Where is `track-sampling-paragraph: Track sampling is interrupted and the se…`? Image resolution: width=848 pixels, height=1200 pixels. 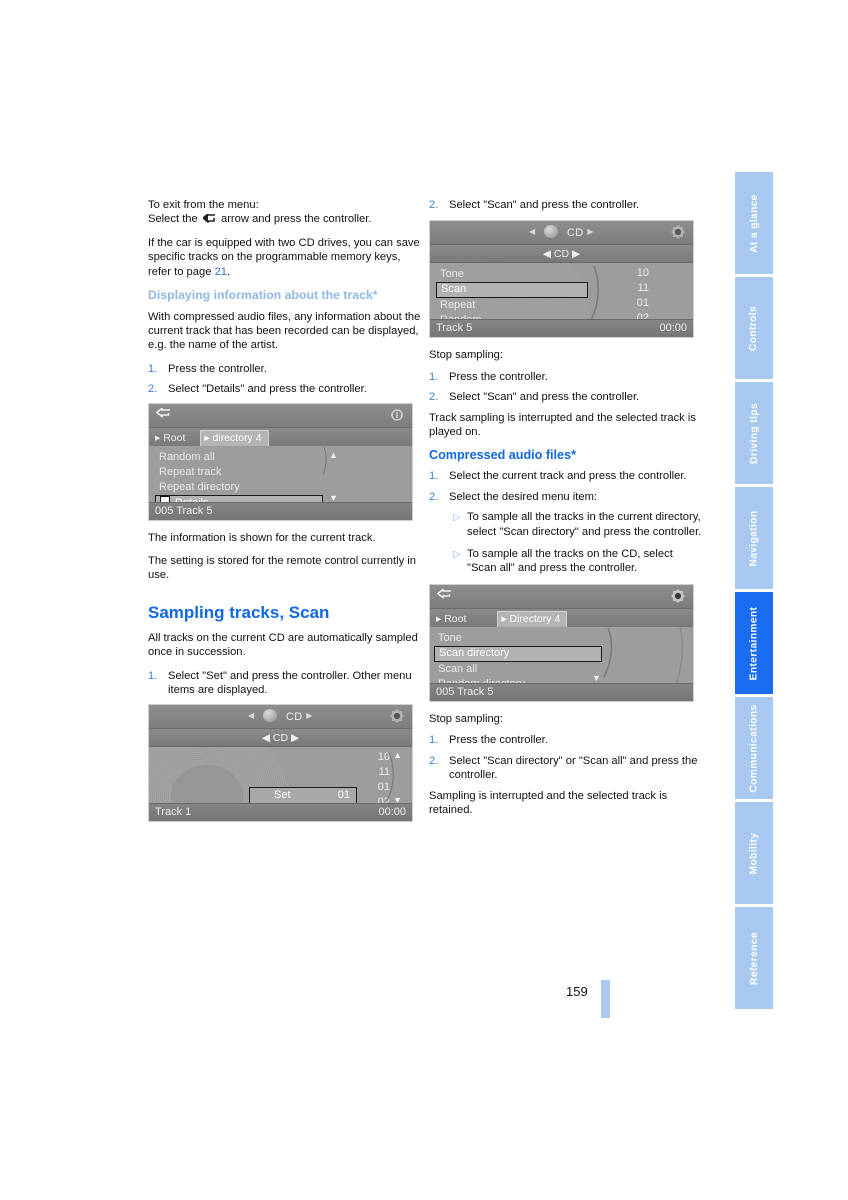
track-sampling-paragraph: Track sampling is interrupted and the se… is located at coordinates (562, 425).